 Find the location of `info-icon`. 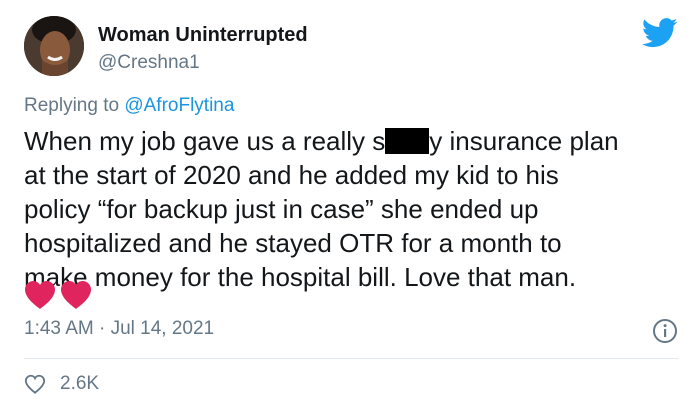

info-icon is located at coordinates (665, 331).